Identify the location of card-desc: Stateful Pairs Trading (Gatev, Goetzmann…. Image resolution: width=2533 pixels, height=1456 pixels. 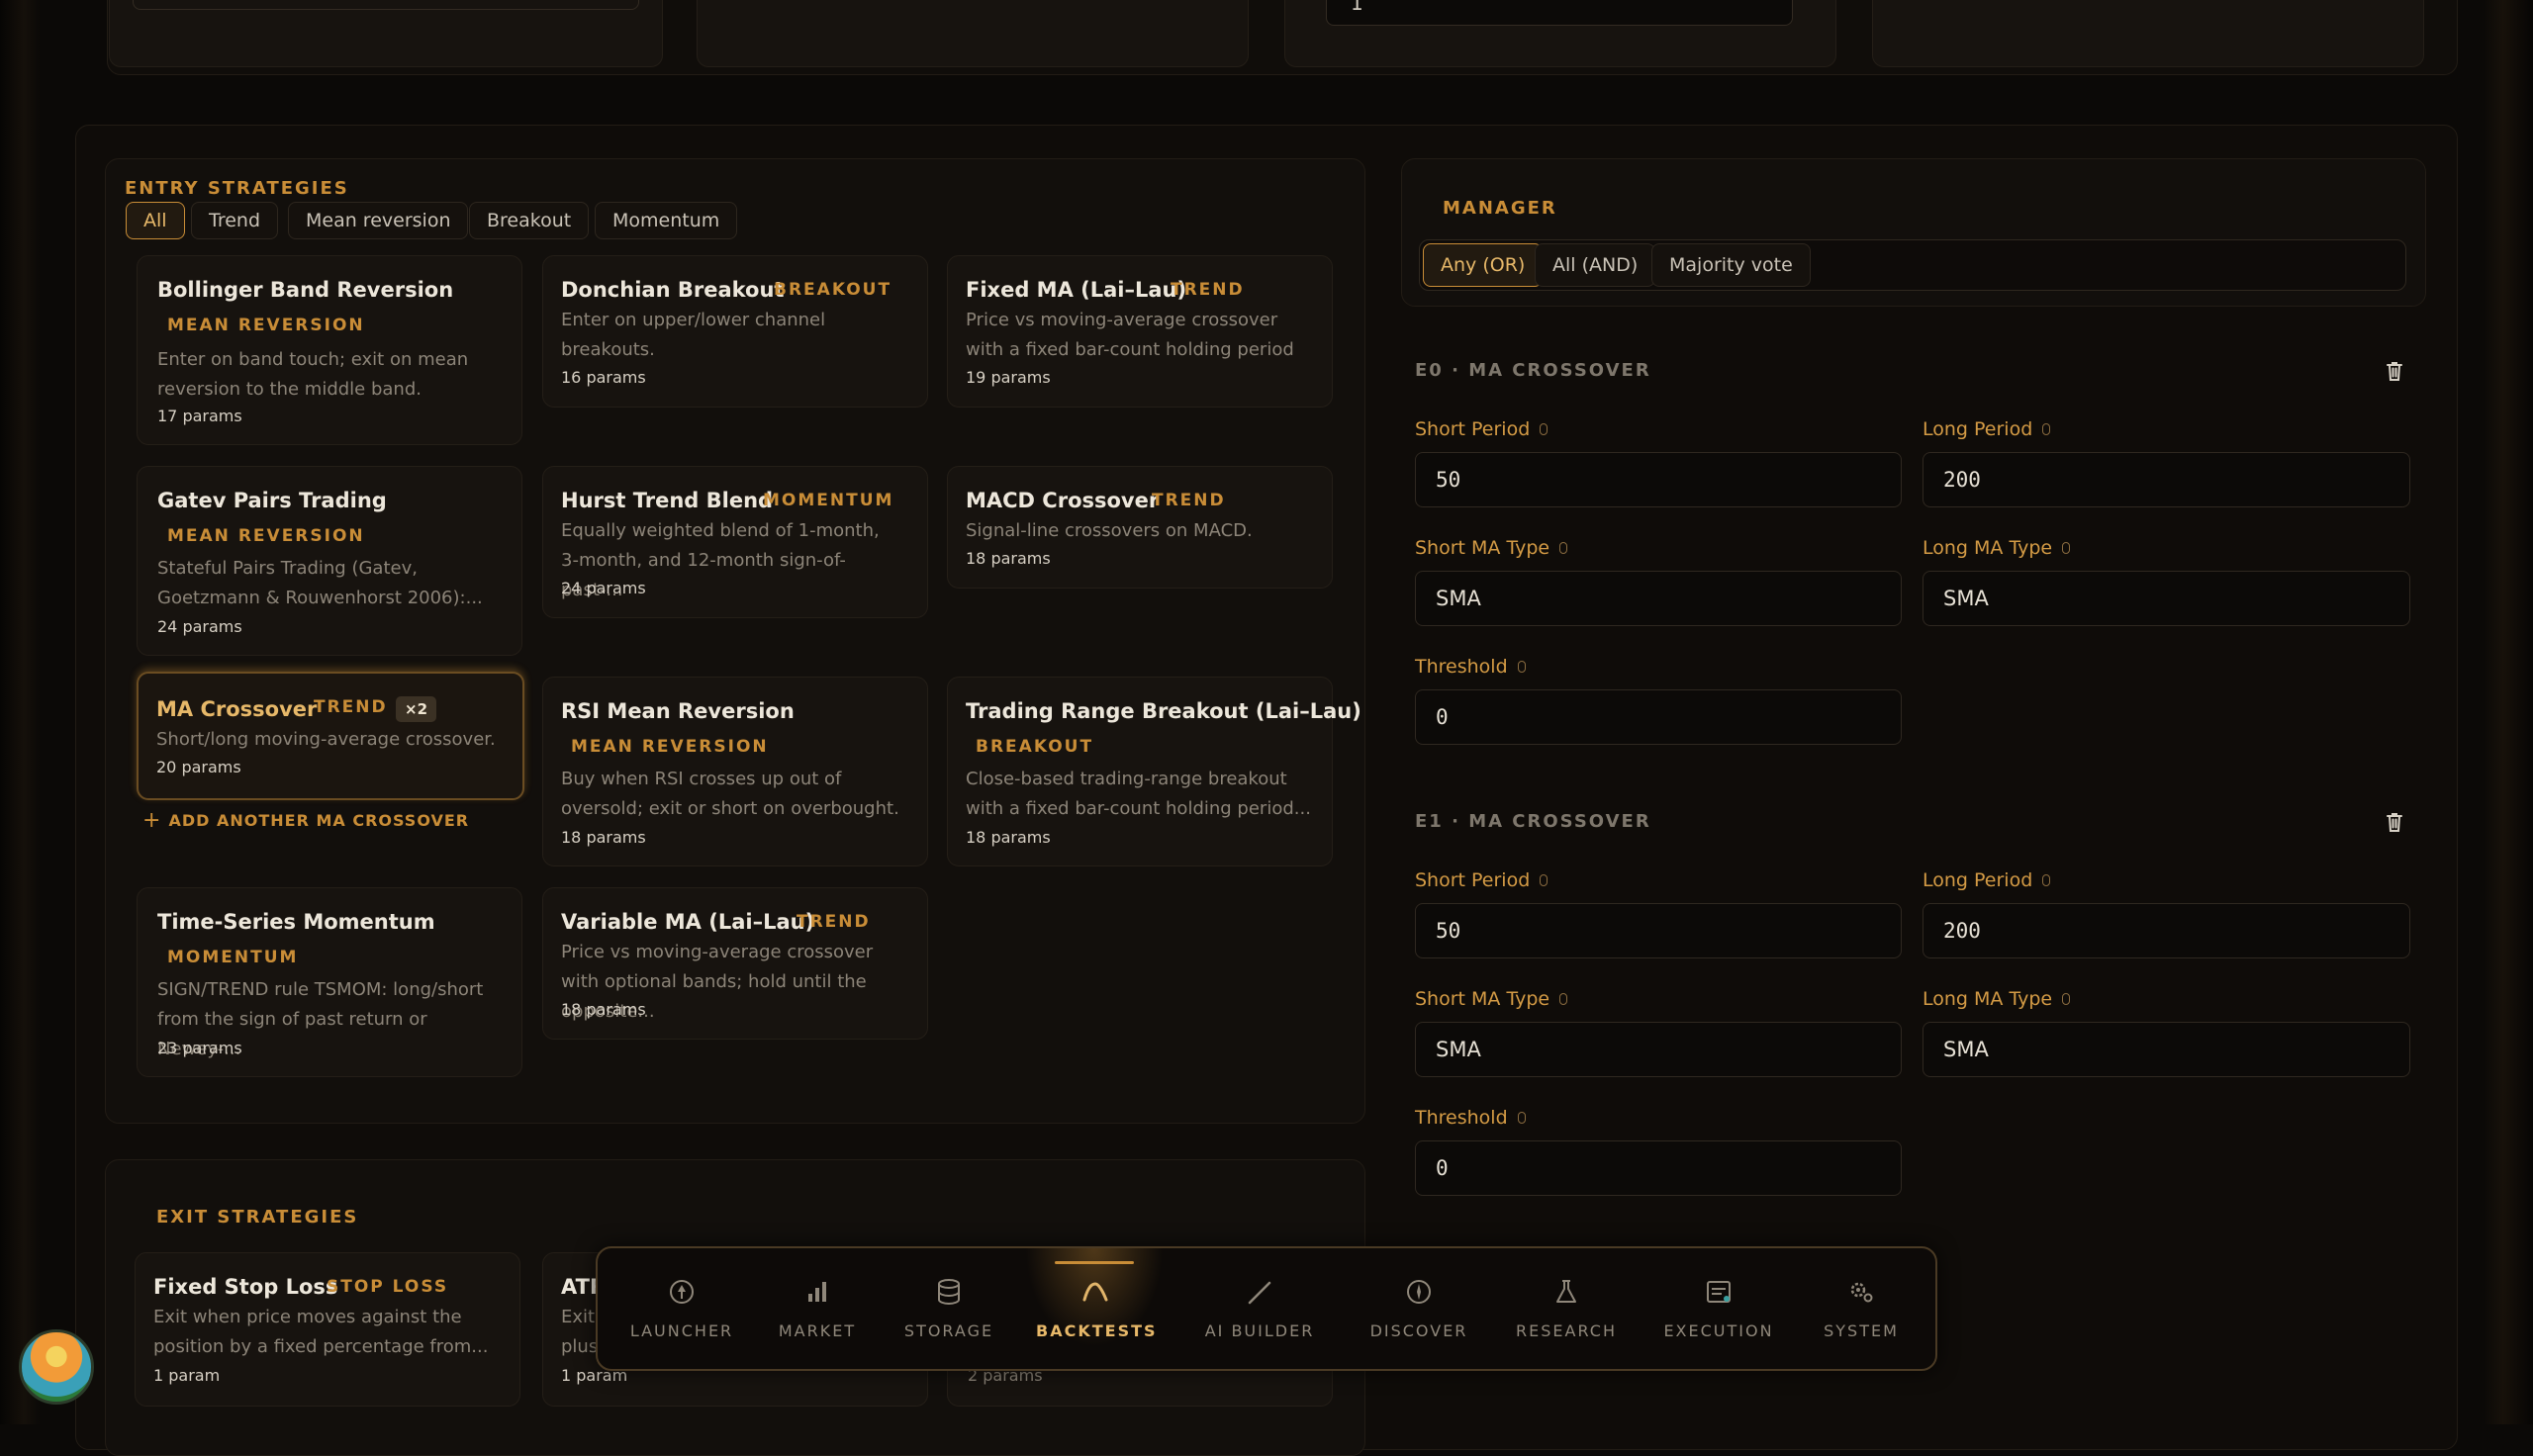
(320, 583).